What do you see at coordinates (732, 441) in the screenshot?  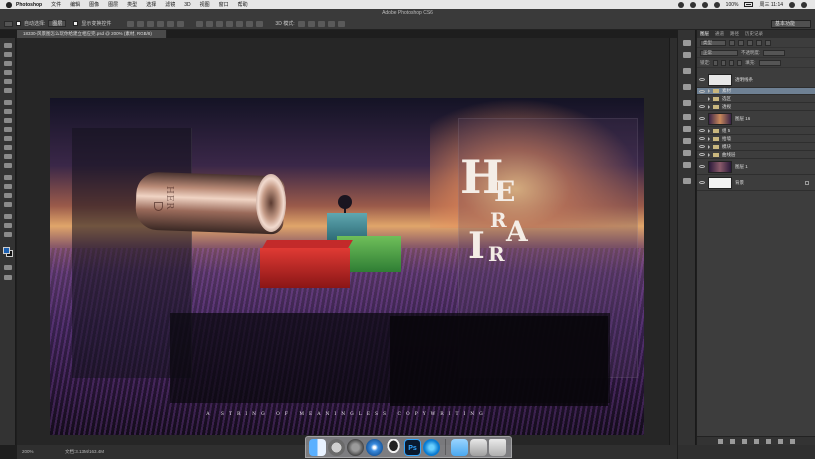 I see `layer-style-icon` at bounding box center [732, 441].